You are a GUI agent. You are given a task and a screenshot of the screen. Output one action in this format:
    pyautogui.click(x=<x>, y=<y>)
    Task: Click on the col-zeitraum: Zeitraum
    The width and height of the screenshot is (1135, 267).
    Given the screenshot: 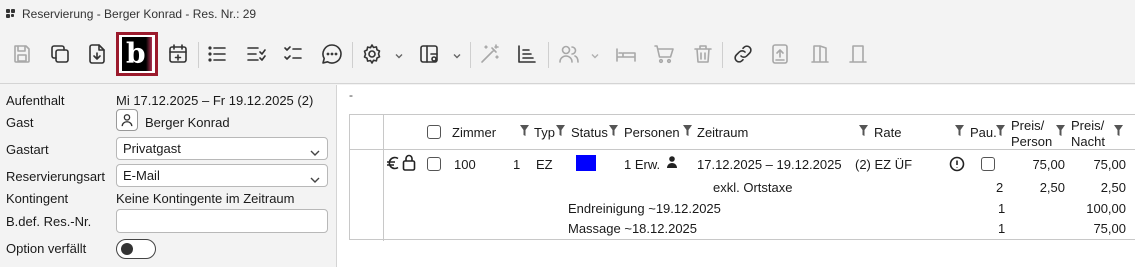 What is the action you would take?
    pyautogui.click(x=722, y=132)
    